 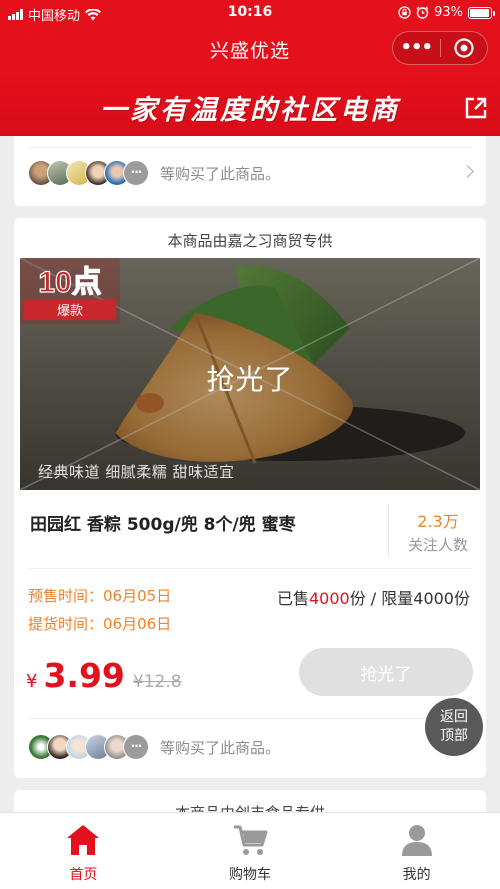 What do you see at coordinates (454, 727) in the screenshot?
I see `back-to-top-button: 返回 顶部` at bounding box center [454, 727].